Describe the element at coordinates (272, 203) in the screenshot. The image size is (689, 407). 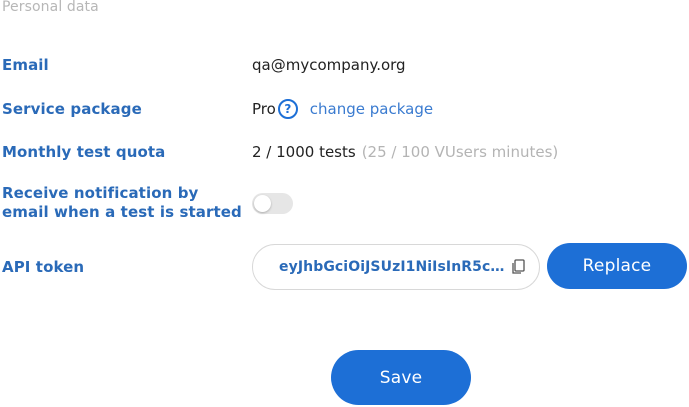
I see `notification-toggle` at that location.